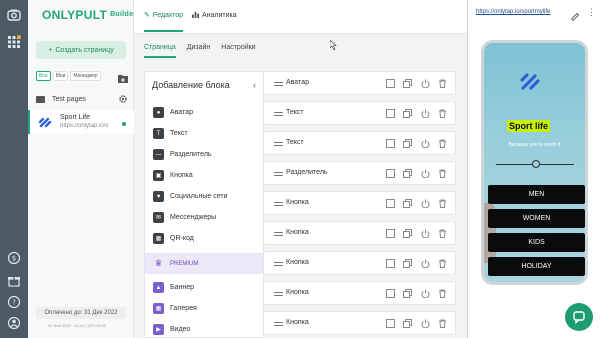 Image resolution: width=600 pixels, height=338 pixels. What do you see at coordinates (191, 85) in the screenshot?
I see `add-block-title: Добавление блока` at bounding box center [191, 85].